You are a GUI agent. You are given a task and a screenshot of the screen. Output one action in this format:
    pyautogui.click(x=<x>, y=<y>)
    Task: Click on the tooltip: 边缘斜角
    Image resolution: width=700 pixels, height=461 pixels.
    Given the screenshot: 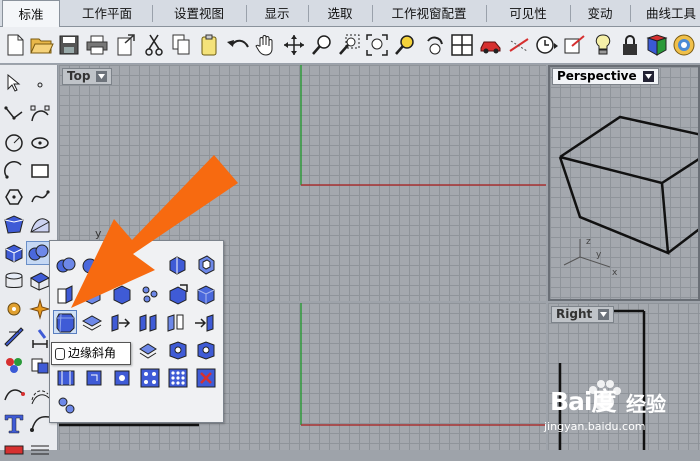 What is the action you would take?
    pyautogui.click(x=91, y=353)
    